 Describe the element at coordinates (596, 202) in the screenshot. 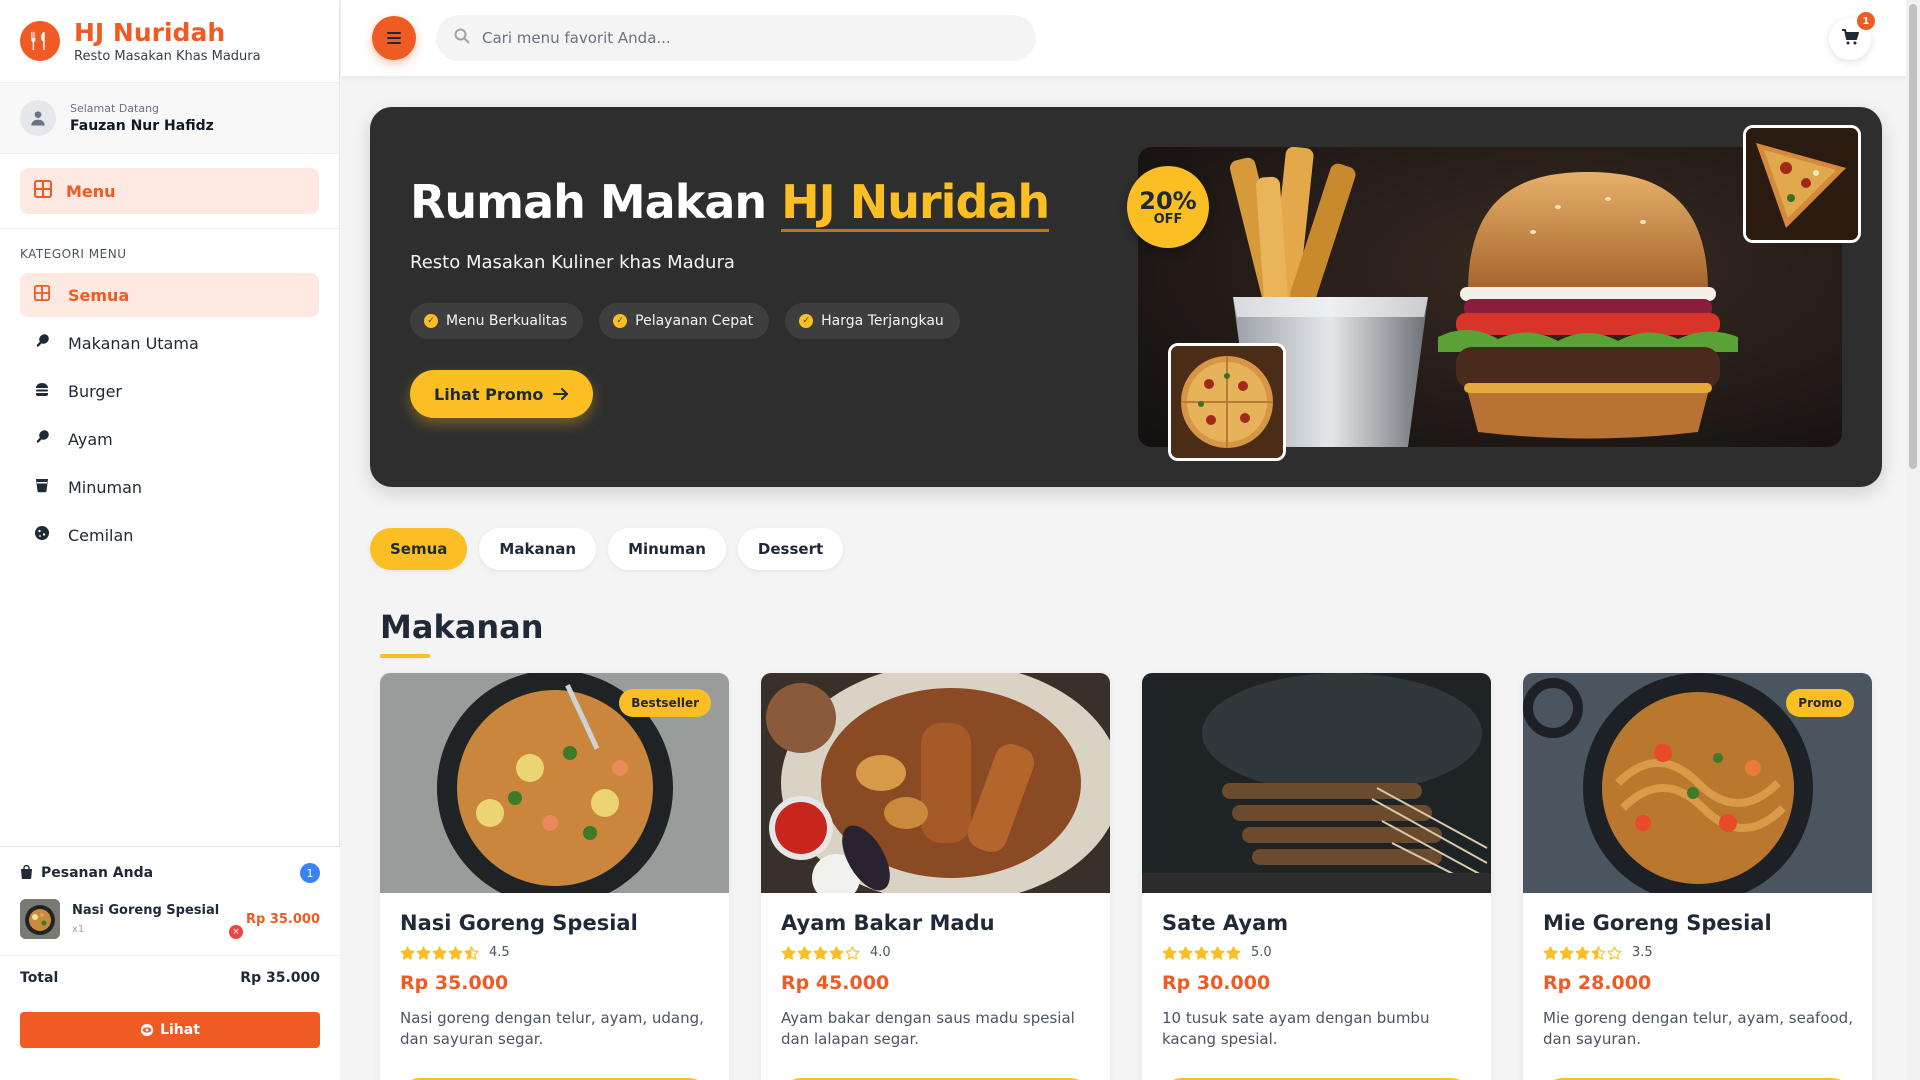

I see `hero-title-prefix: Rumah Makan` at that location.